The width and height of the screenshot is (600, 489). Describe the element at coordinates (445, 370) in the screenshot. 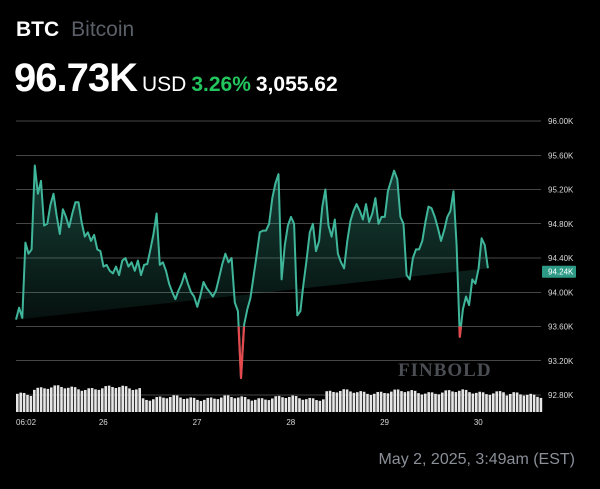

I see `finbold-watermark: FINBOLD` at that location.